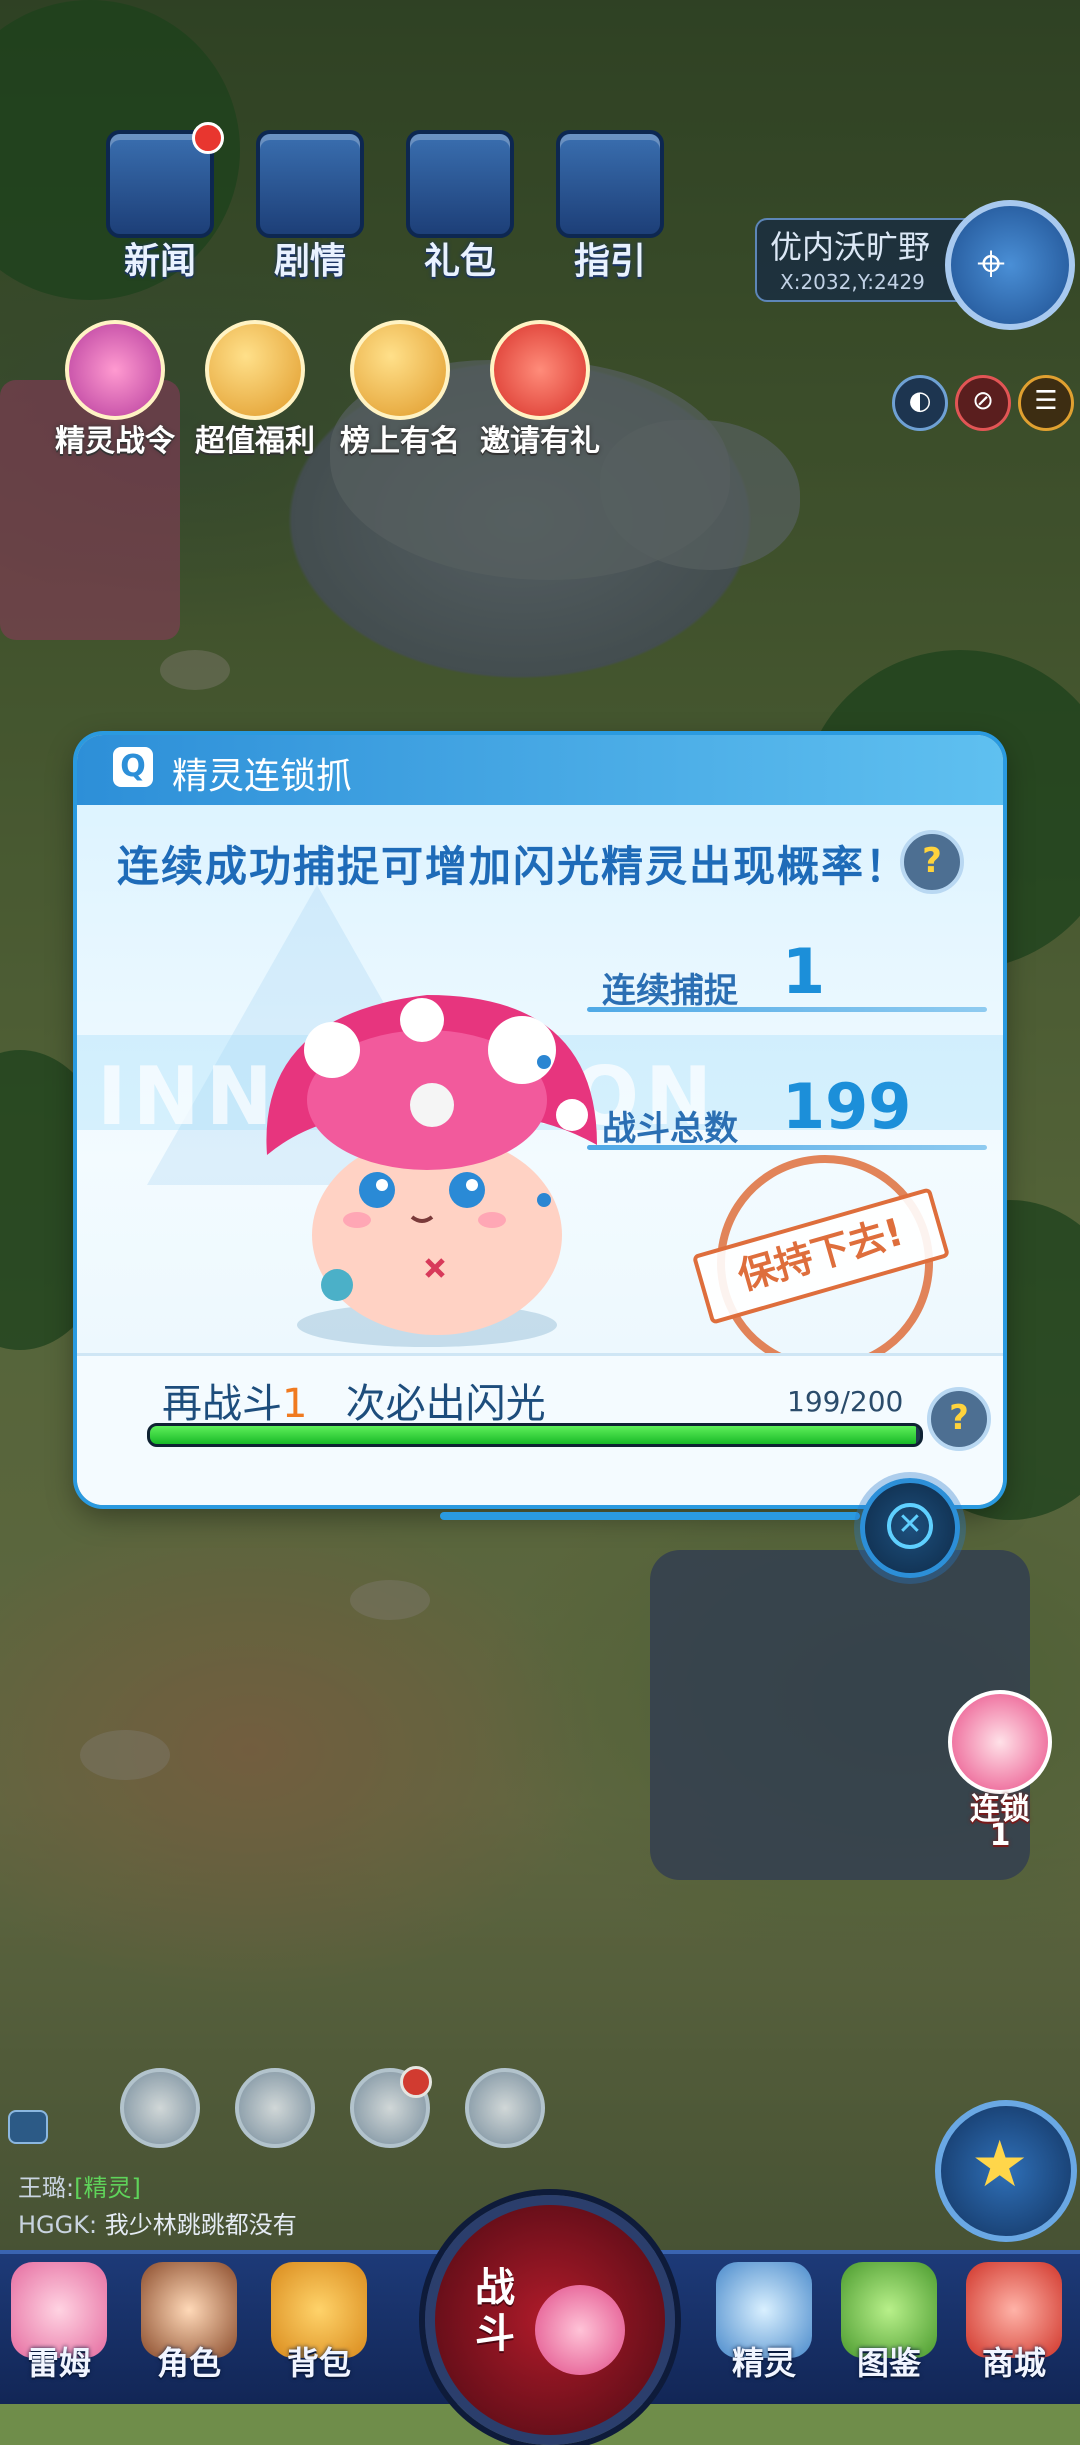 The image size is (1080, 2445). What do you see at coordinates (580, 2330) in the screenshot?
I see `creature-icon` at bounding box center [580, 2330].